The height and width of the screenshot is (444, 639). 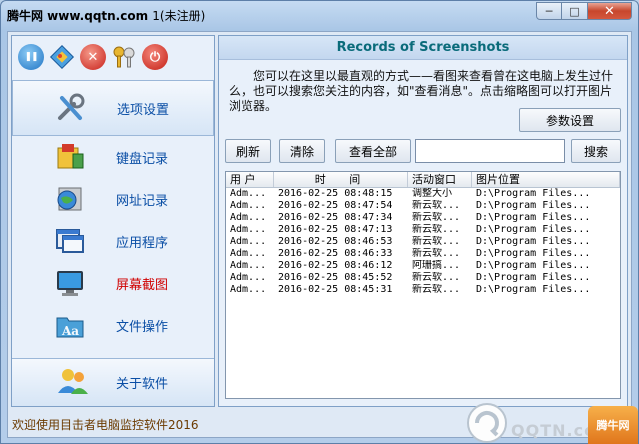 What do you see at coordinates (73, 382) in the screenshot?
I see `users-icon` at bounding box center [73, 382].